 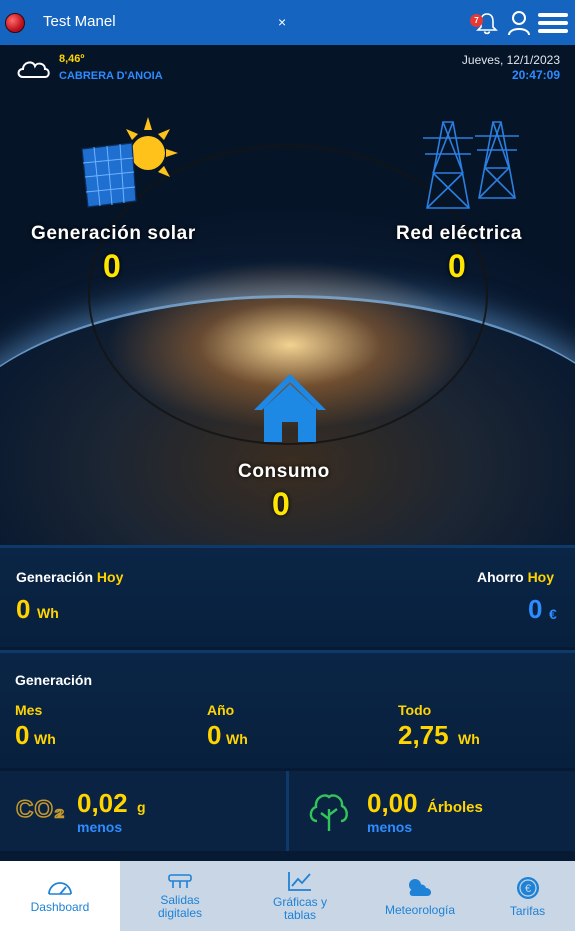 I want to click on trees-caption: menos, so click(x=390, y=827).